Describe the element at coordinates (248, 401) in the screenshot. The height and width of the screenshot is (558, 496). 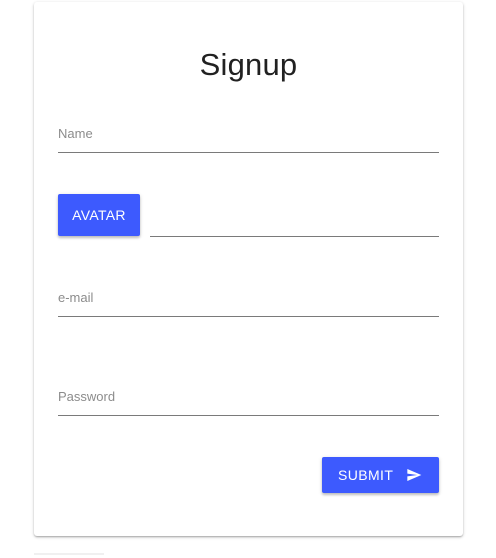
I see `password-field: Password` at that location.